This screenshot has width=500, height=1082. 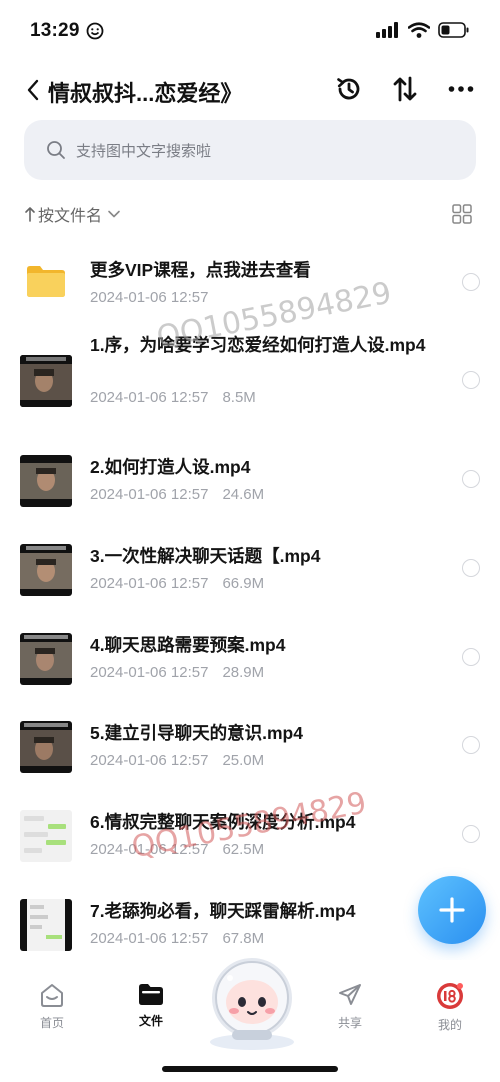 What do you see at coordinates (200, 270) in the screenshot?
I see `file-name: 更多VIP课程，点我进去查看` at bounding box center [200, 270].